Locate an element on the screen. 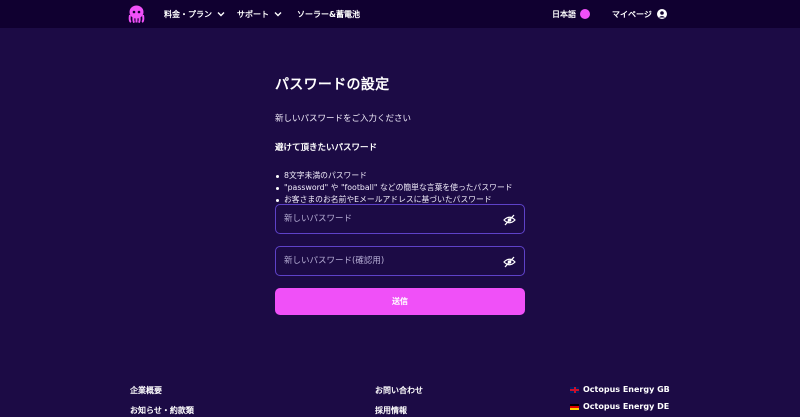  confirm-password-field is located at coordinates (400, 261).